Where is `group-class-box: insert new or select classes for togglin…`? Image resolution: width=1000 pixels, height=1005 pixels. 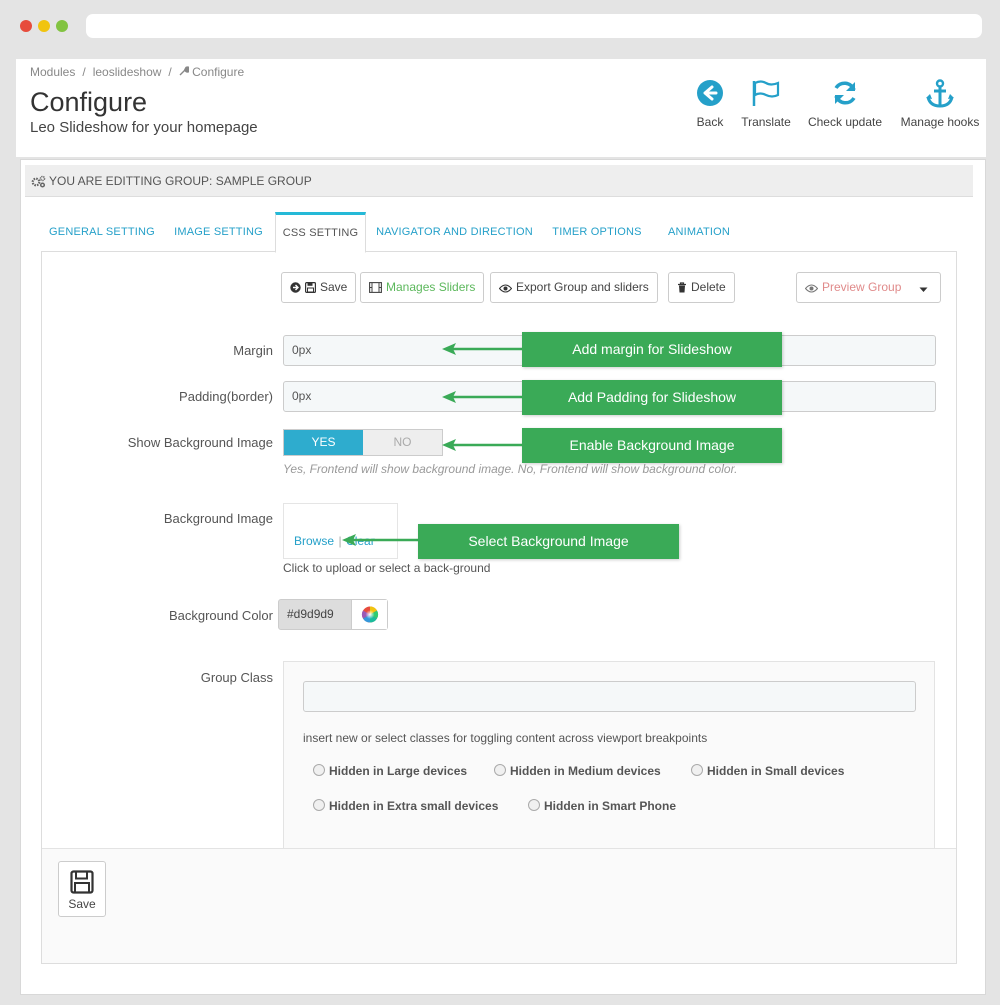
group-class-box: insert new or select classes for togglin… is located at coordinates (609, 756).